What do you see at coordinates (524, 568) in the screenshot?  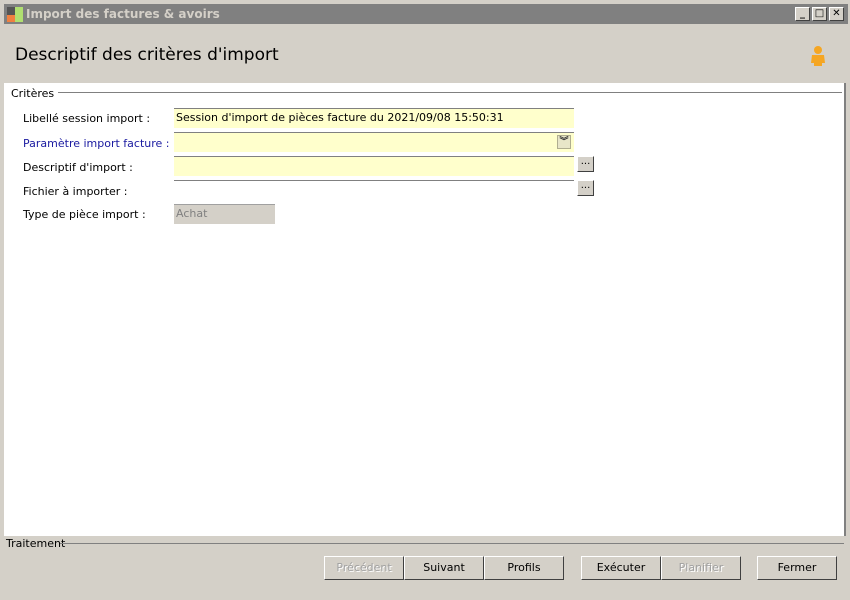 I see `profiles-button: Profils` at bounding box center [524, 568].